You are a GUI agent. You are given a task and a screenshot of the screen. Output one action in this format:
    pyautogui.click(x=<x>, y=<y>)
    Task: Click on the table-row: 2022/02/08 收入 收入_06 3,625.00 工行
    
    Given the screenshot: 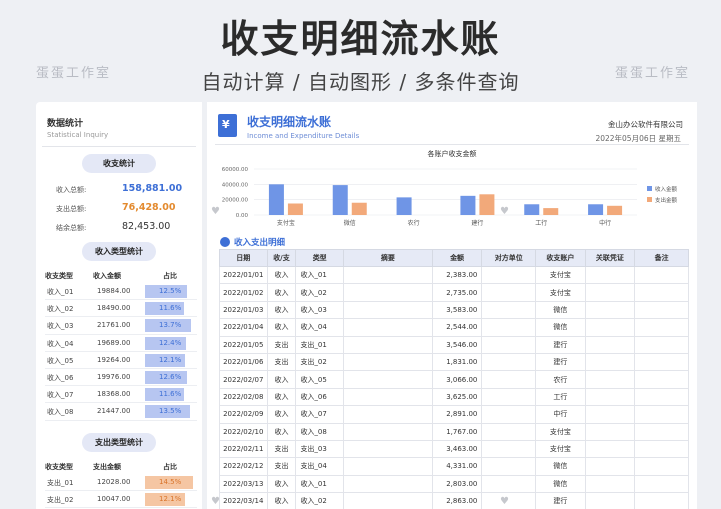 What is the action you would take?
    pyautogui.click(x=454, y=397)
    